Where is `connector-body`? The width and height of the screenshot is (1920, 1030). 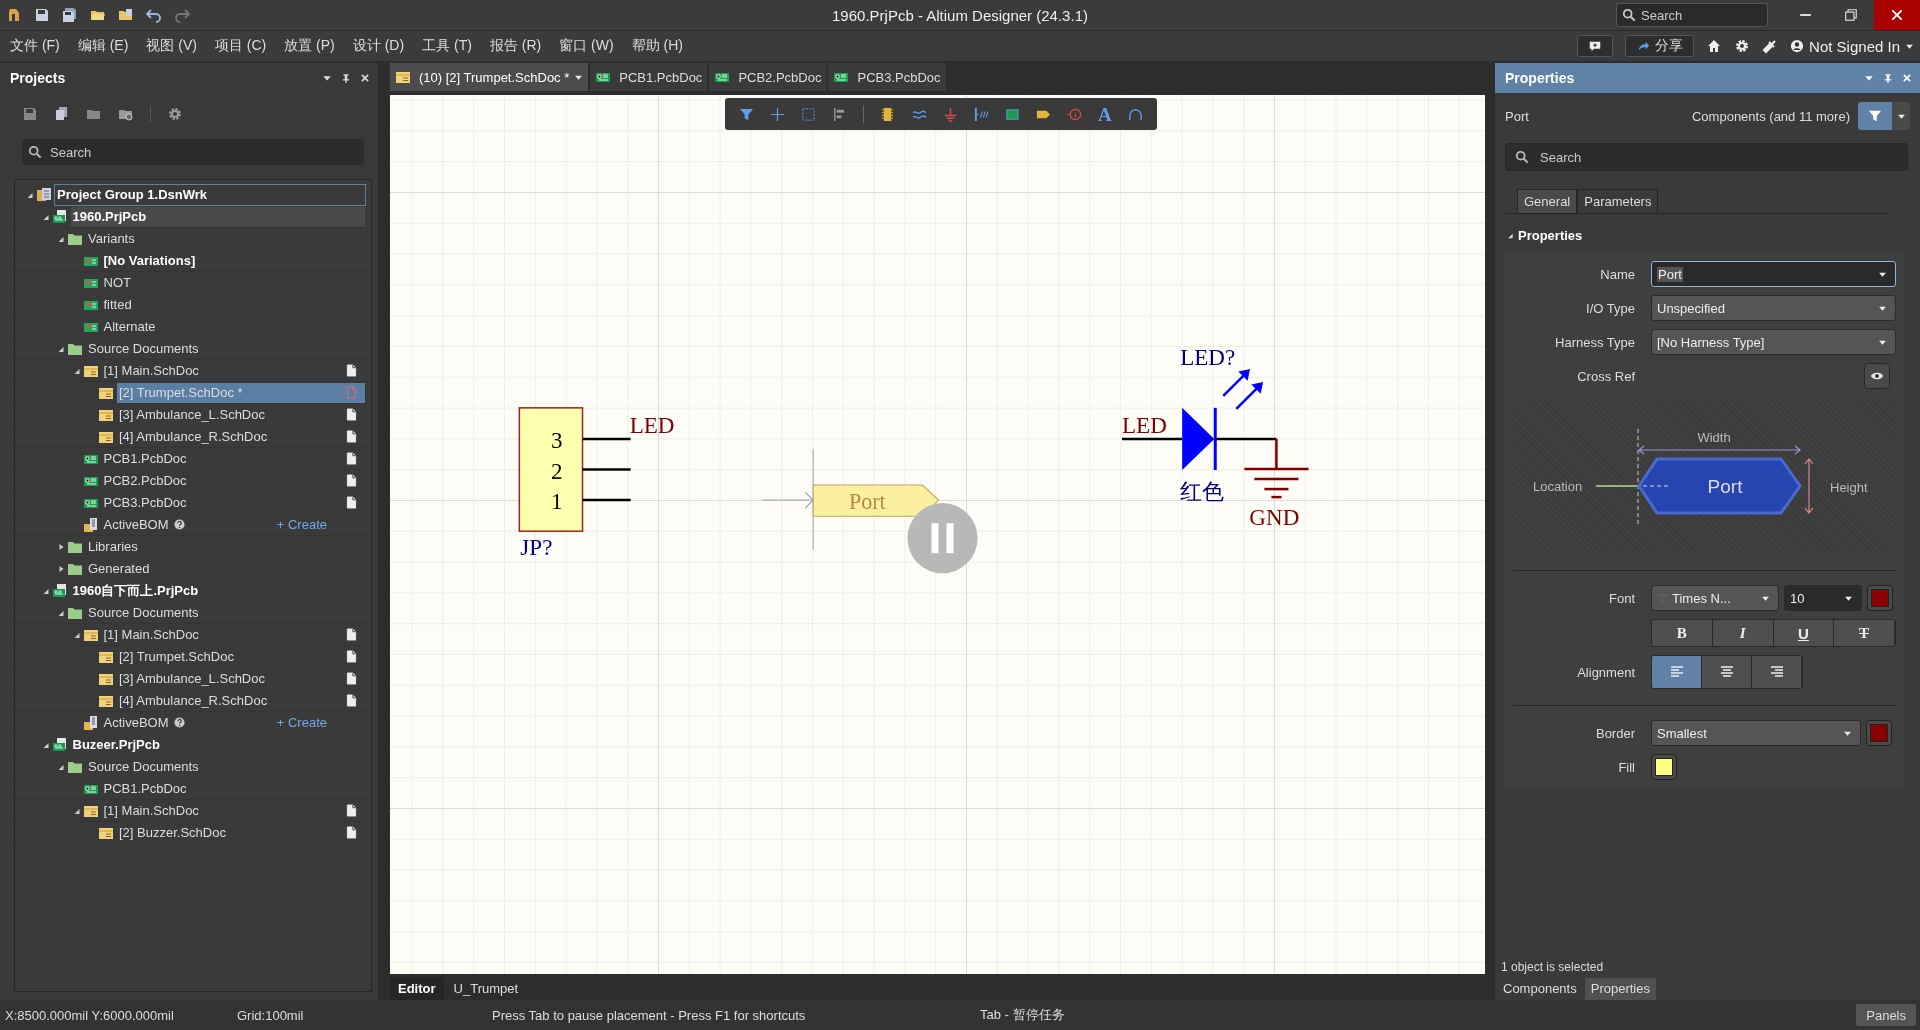
connector-body is located at coordinates (551, 469).